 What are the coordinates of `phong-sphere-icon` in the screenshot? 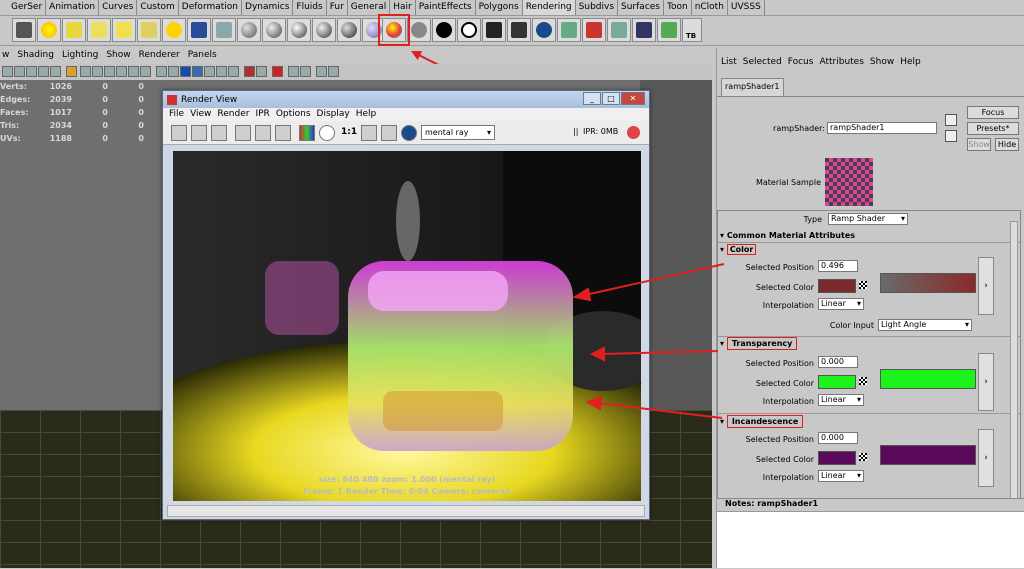 It's located at (299, 30).